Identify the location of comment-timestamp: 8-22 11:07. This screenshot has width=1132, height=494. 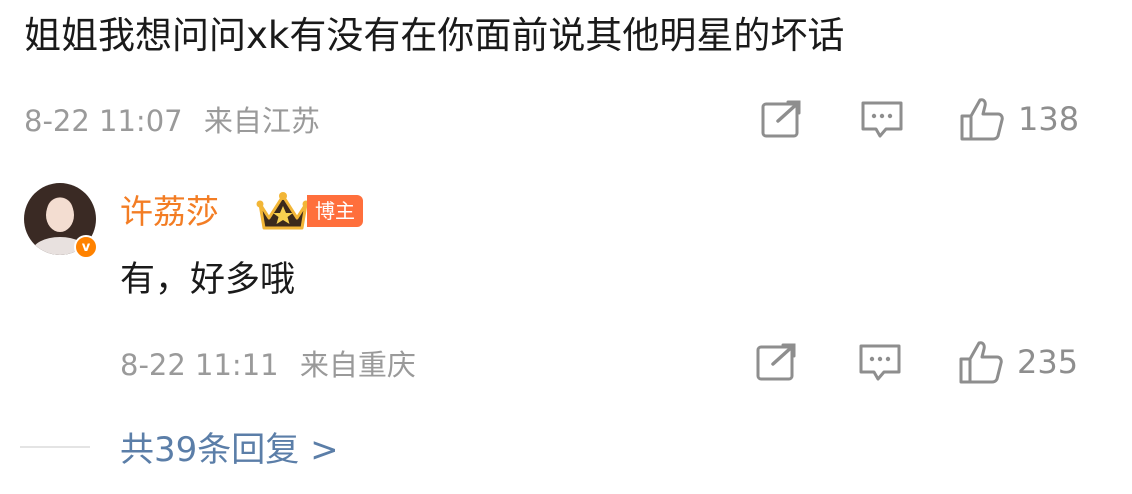
(103, 121).